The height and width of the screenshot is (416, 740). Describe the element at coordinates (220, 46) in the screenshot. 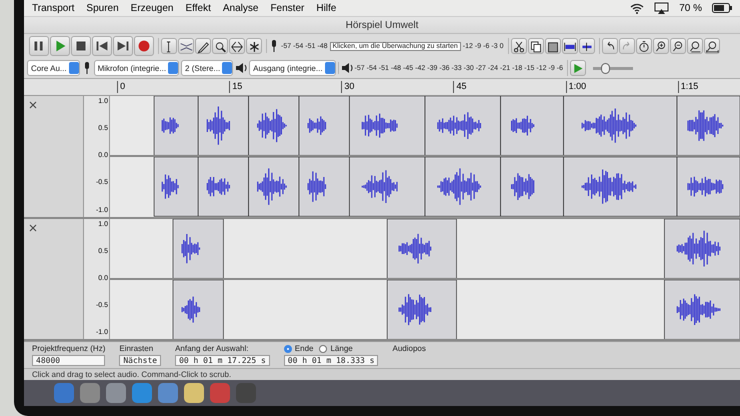

I see `zoom-button` at that location.